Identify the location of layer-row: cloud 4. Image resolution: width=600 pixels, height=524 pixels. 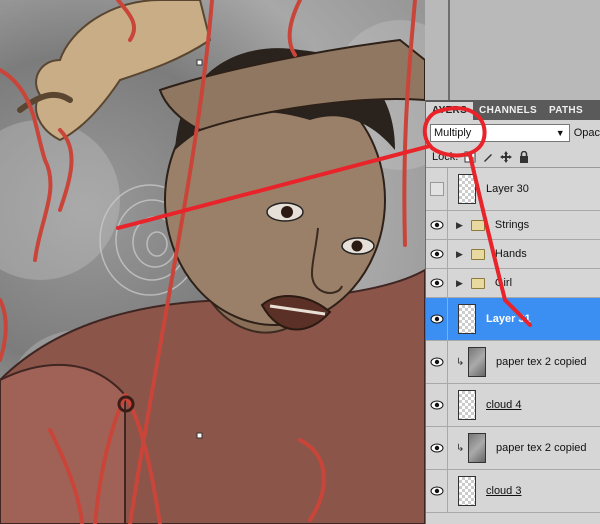
(513, 405).